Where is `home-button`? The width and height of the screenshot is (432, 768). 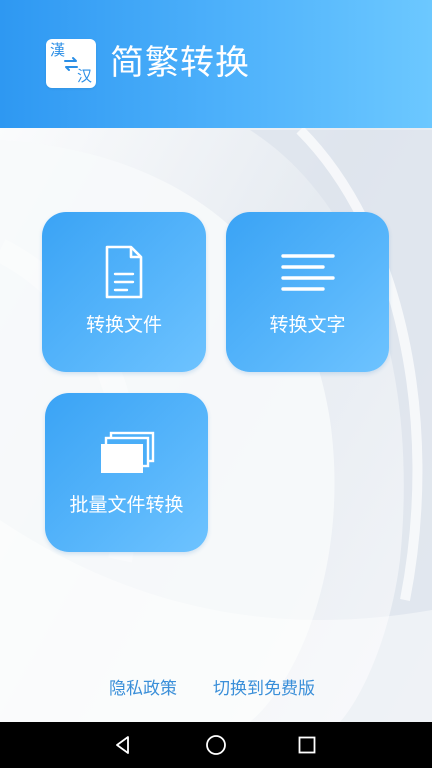 home-button is located at coordinates (216, 745).